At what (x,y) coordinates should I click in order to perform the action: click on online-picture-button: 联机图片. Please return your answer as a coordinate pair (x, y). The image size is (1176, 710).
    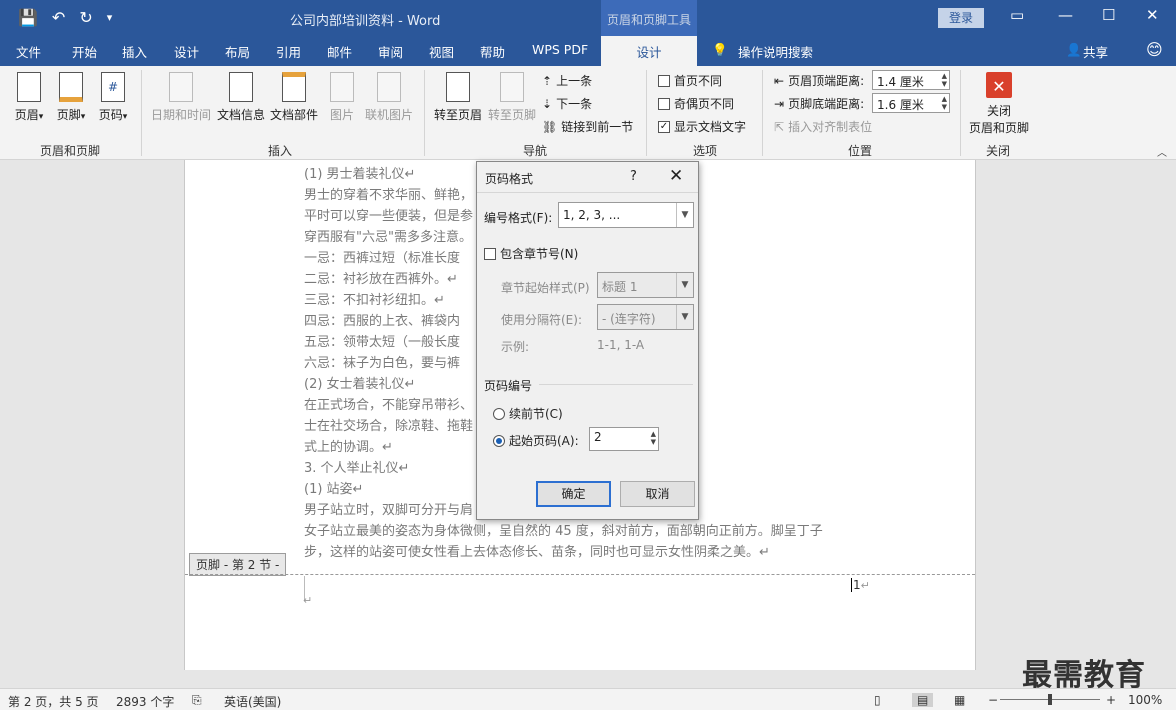
    Looking at the image, I should click on (389, 97).